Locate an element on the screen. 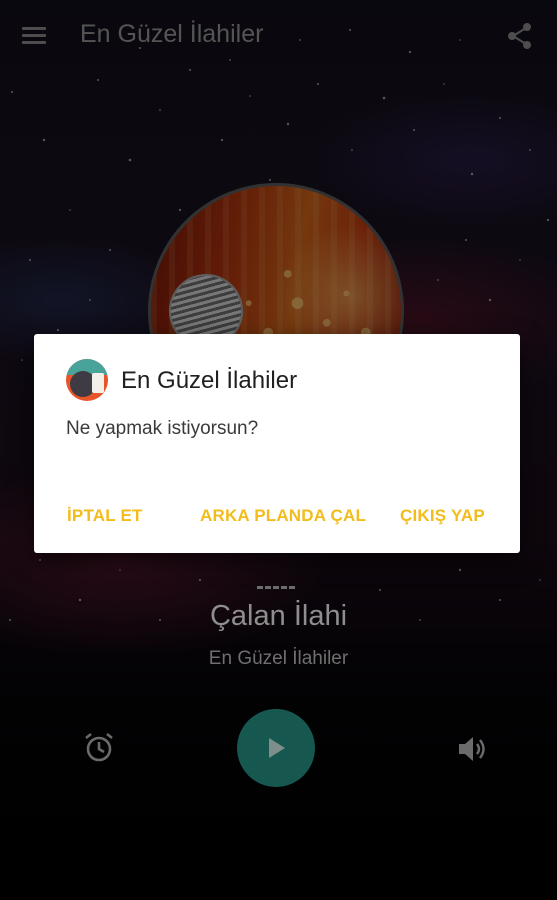  exit-button: ÇIKIŞ YAP is located at coordinates (442, 516).